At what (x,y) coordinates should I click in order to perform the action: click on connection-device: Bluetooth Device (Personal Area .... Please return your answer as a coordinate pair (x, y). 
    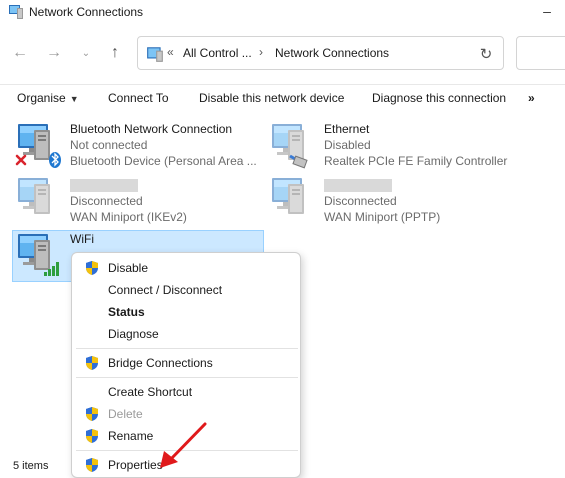
    Looking at the image, I should click on (163, 161).